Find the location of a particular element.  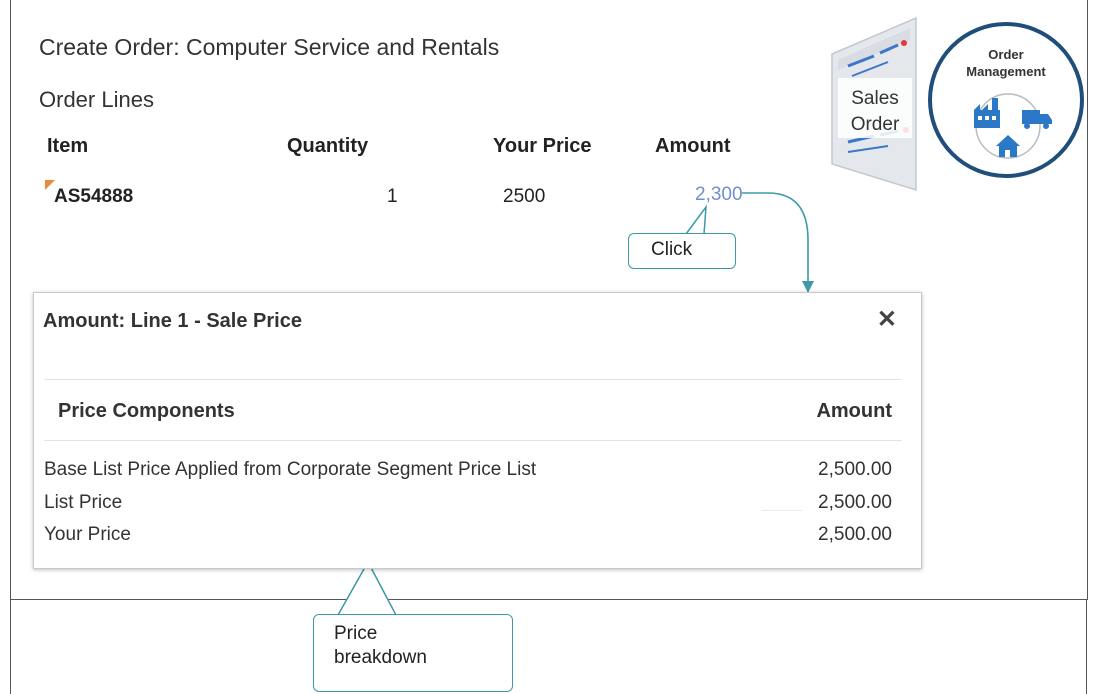

callout-text-line: Price is located at coordinates (356, 633).